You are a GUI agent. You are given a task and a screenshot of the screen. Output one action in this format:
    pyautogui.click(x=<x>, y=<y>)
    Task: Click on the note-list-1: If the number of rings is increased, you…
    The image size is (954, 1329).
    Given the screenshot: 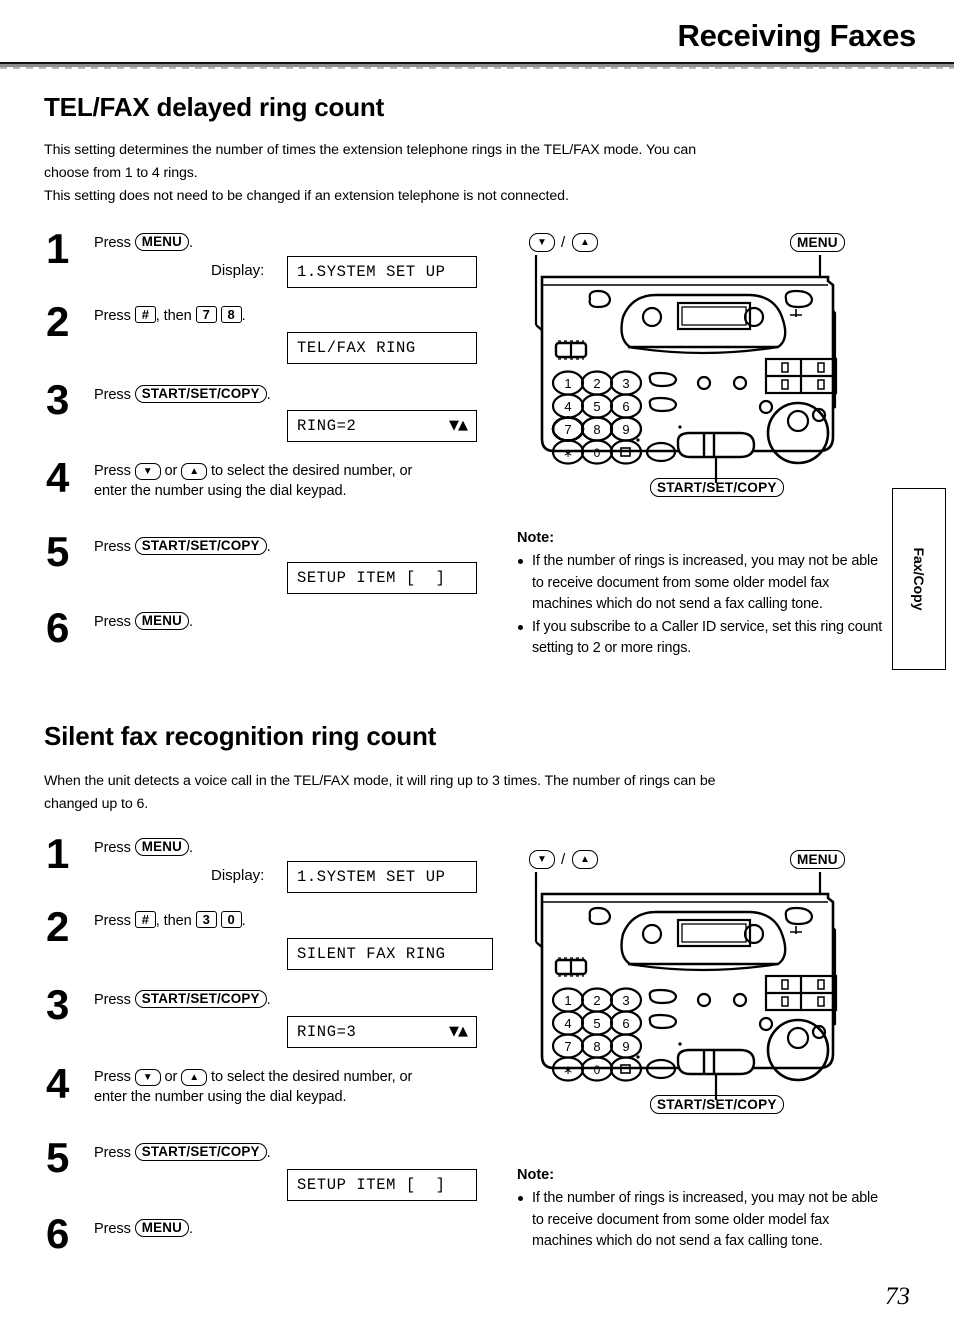 What is the action you would take?
    pyautogui.click(x=703, y=606)
    